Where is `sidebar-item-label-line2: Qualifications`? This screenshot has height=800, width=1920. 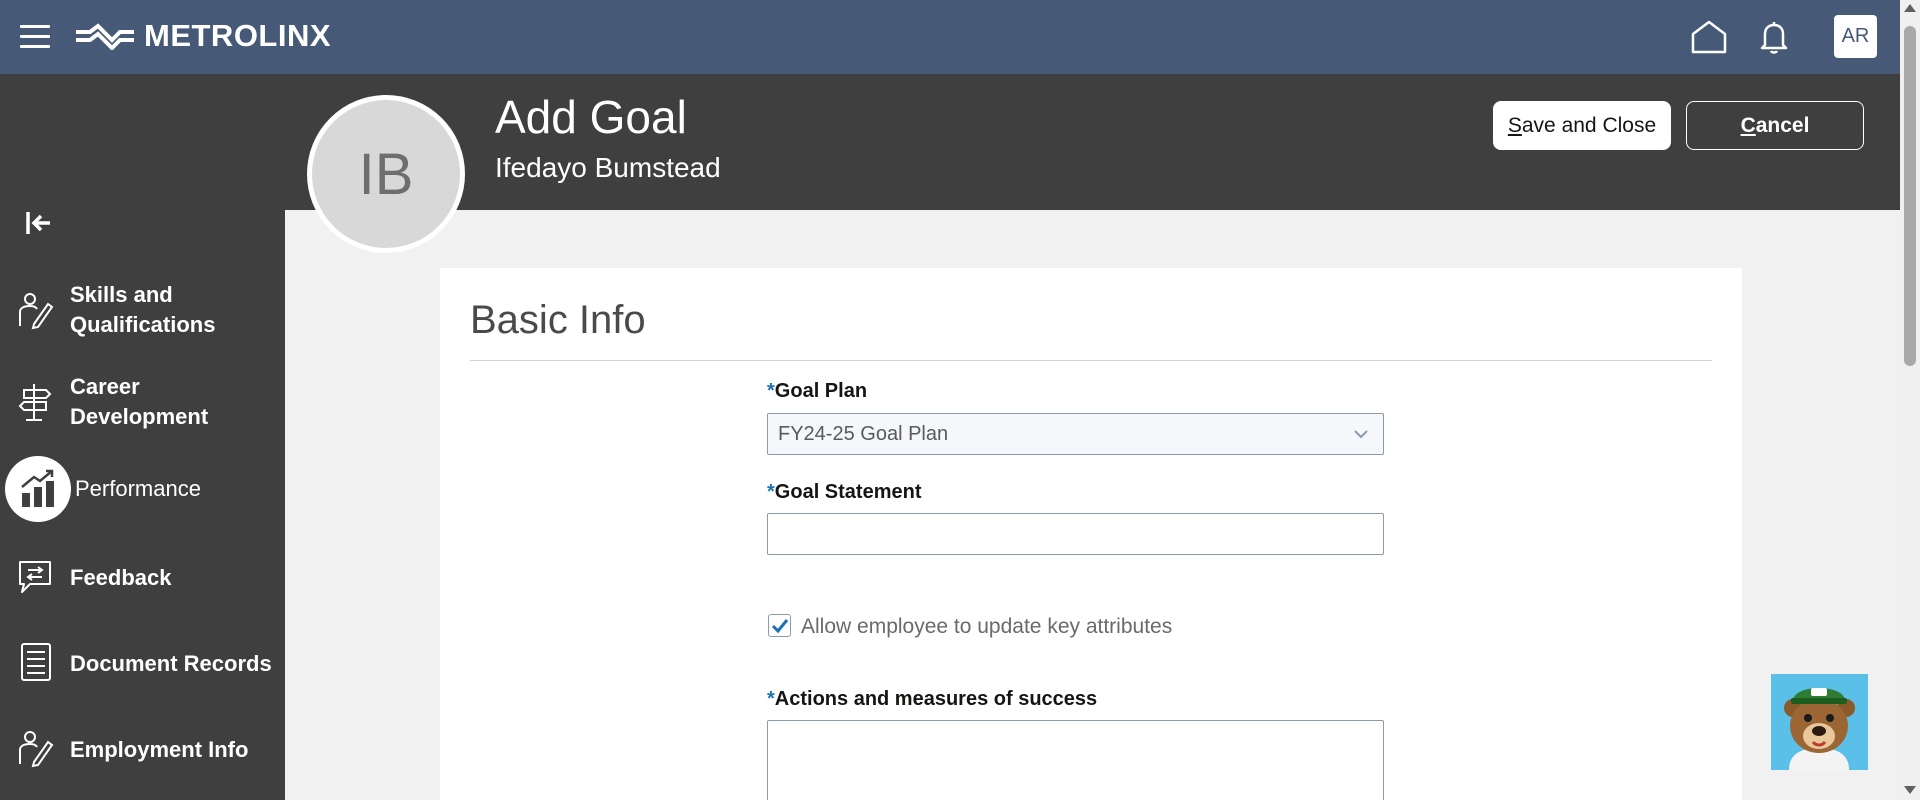
sidebar-item-label-line2: Qualifications is located at coordinates (143, 324).